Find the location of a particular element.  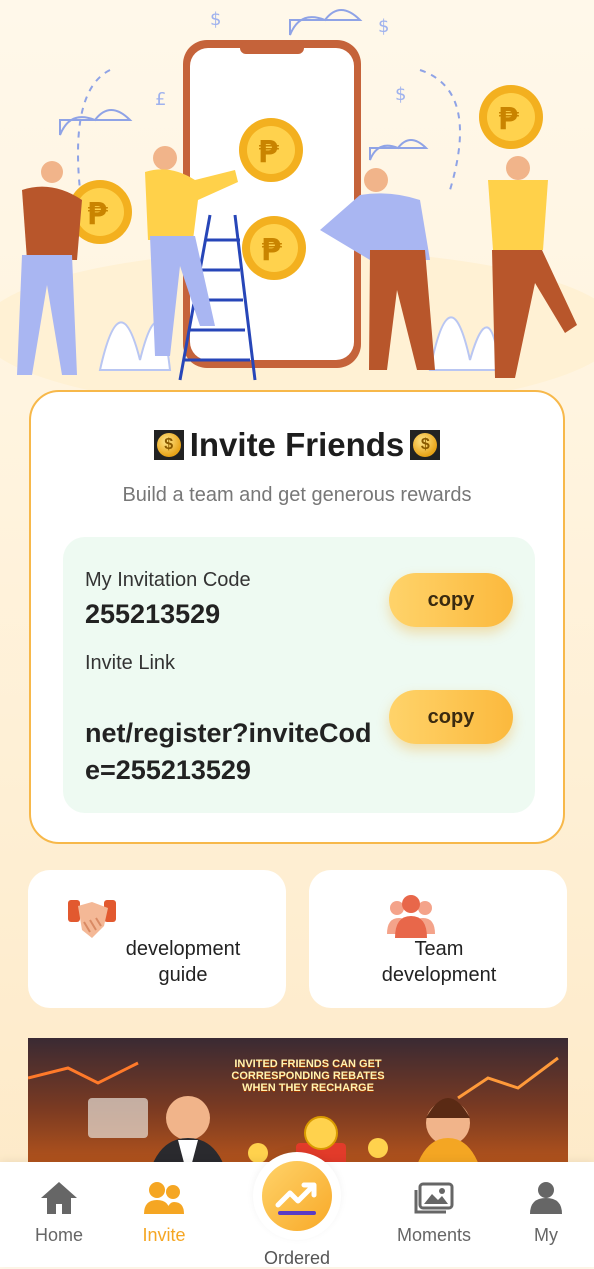

invite-title: Invite Friends is located at coordinates (297, 444).